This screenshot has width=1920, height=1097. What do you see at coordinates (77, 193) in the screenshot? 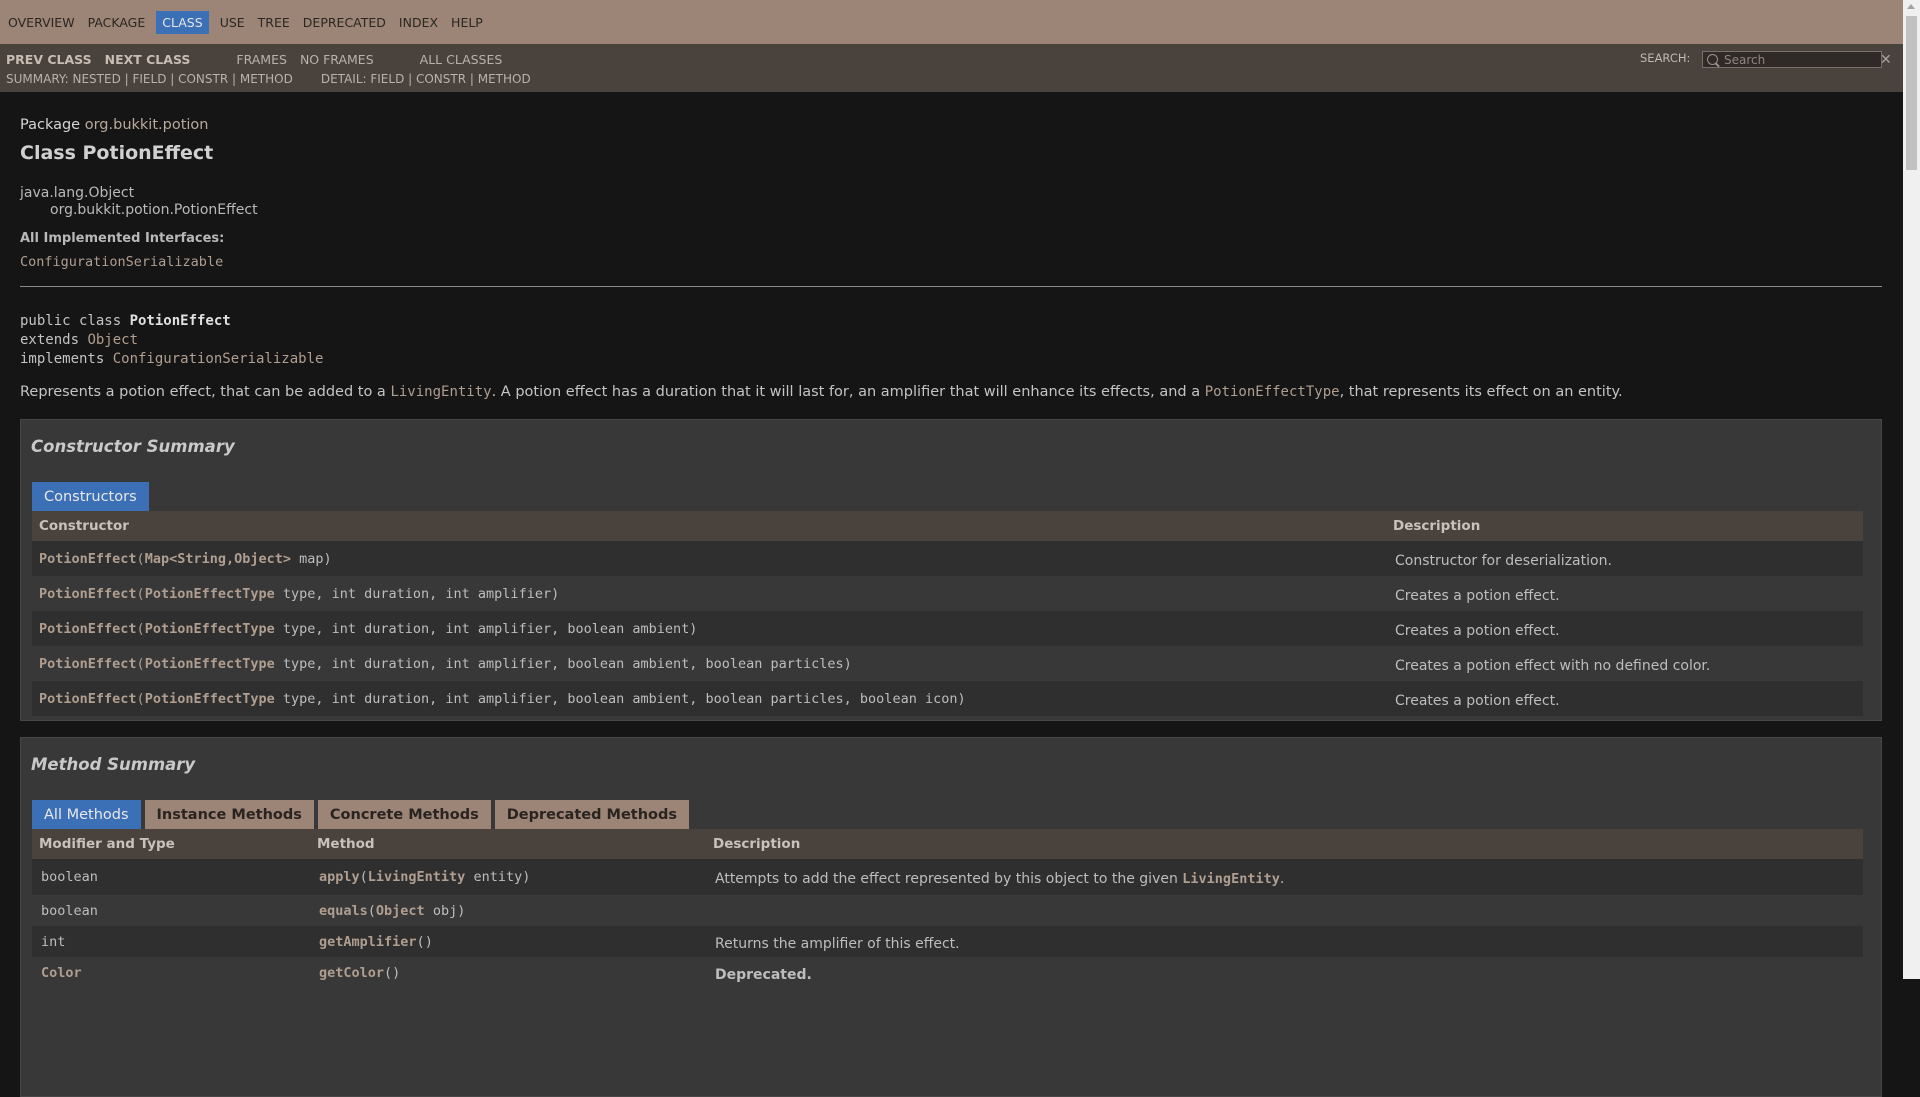
I see `inheritance-root: java.lang.Object` at bounding box center [77, 193].